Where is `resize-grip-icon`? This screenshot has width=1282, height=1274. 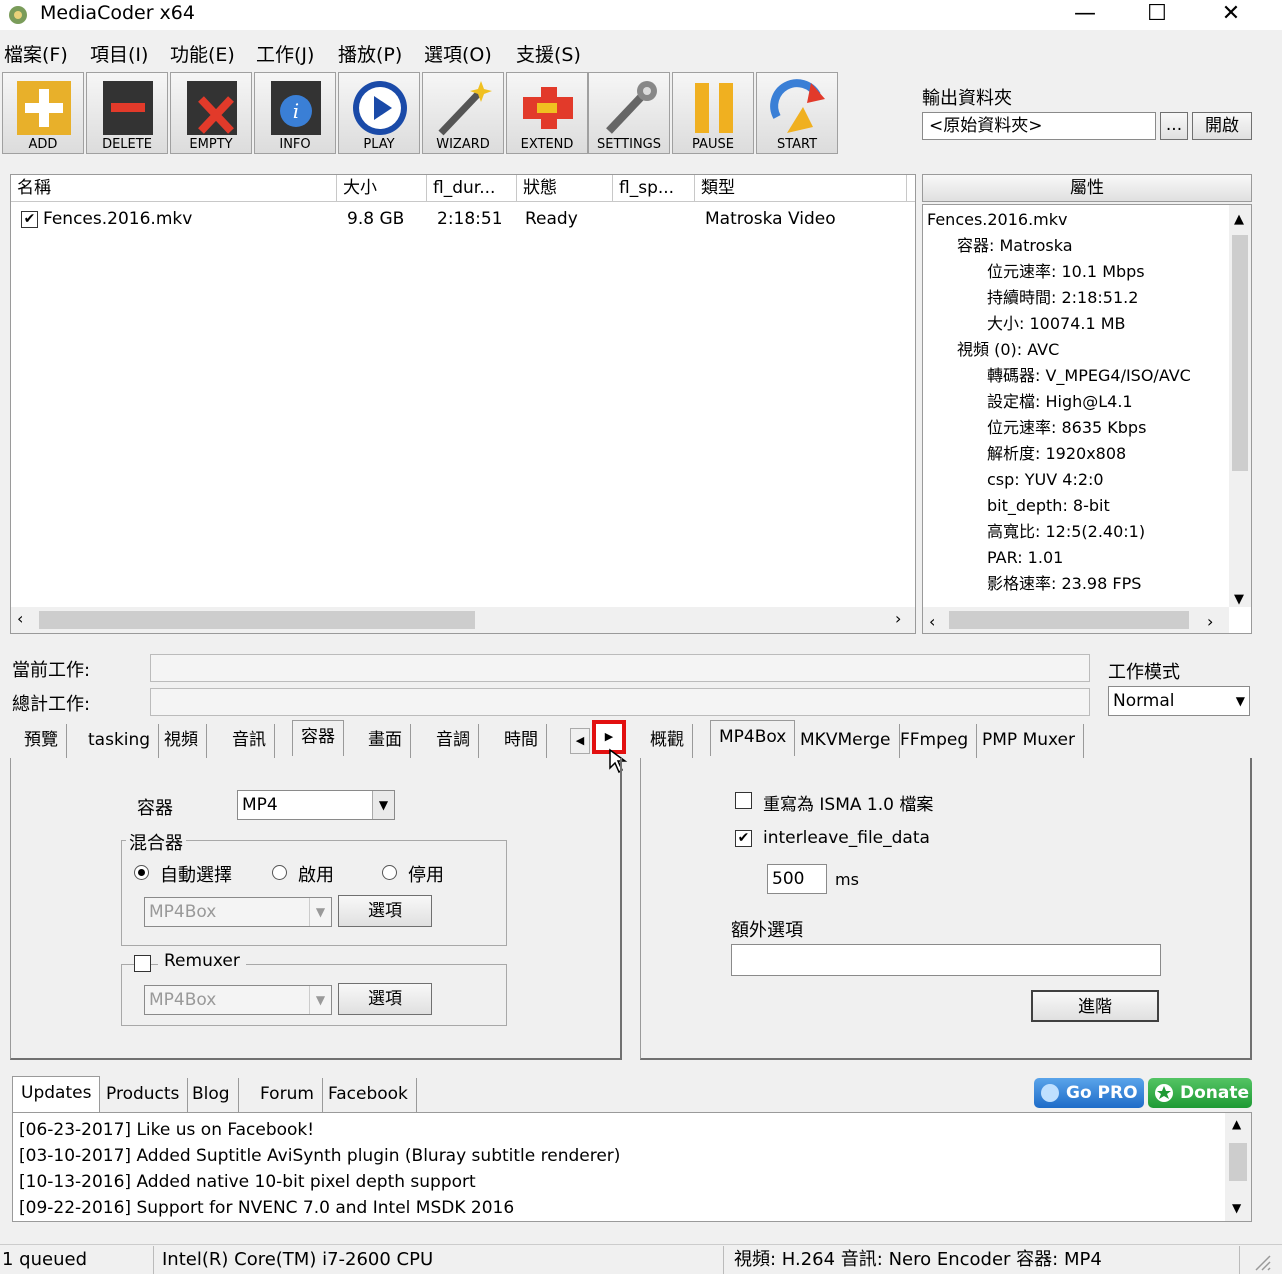 resize-grip-icon is located at coordinates (1262, 1262).